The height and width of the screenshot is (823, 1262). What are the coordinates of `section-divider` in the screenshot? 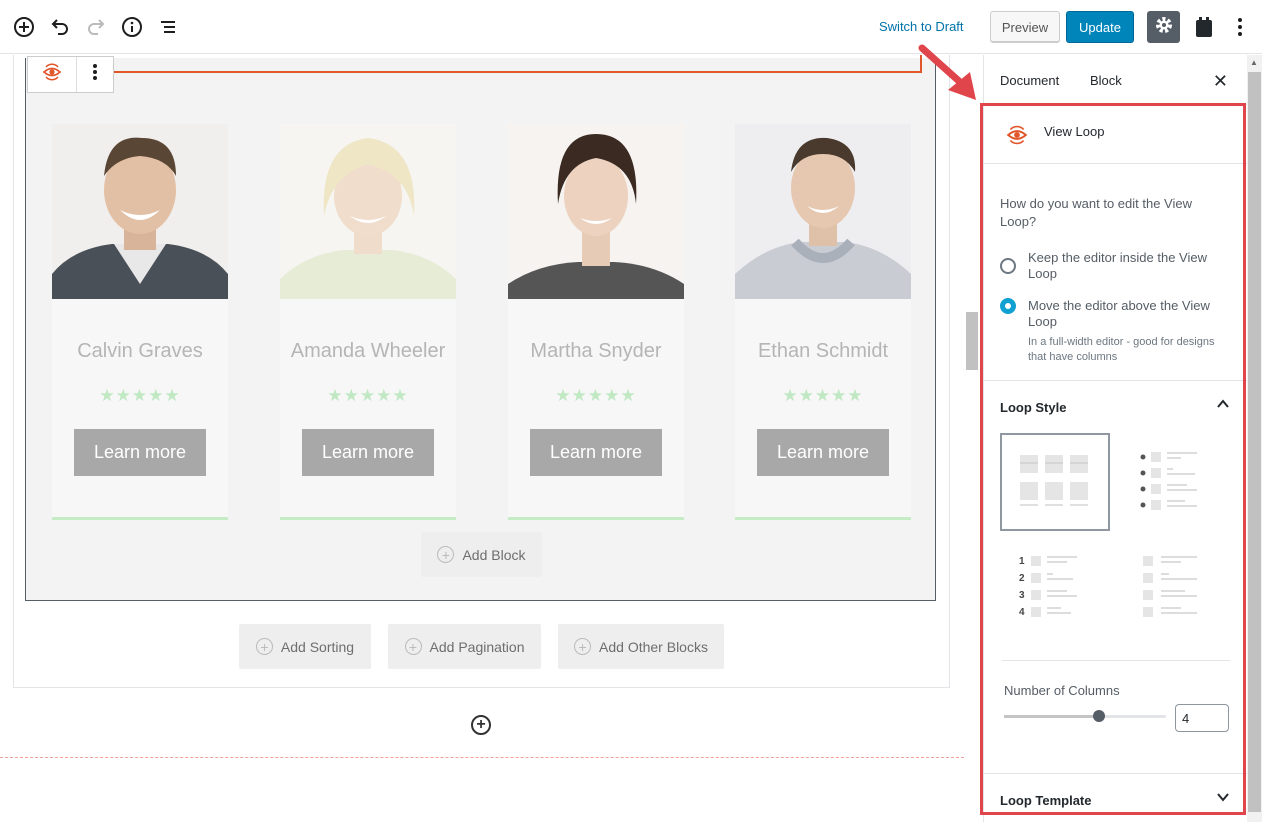 It's located at (1116, 660).